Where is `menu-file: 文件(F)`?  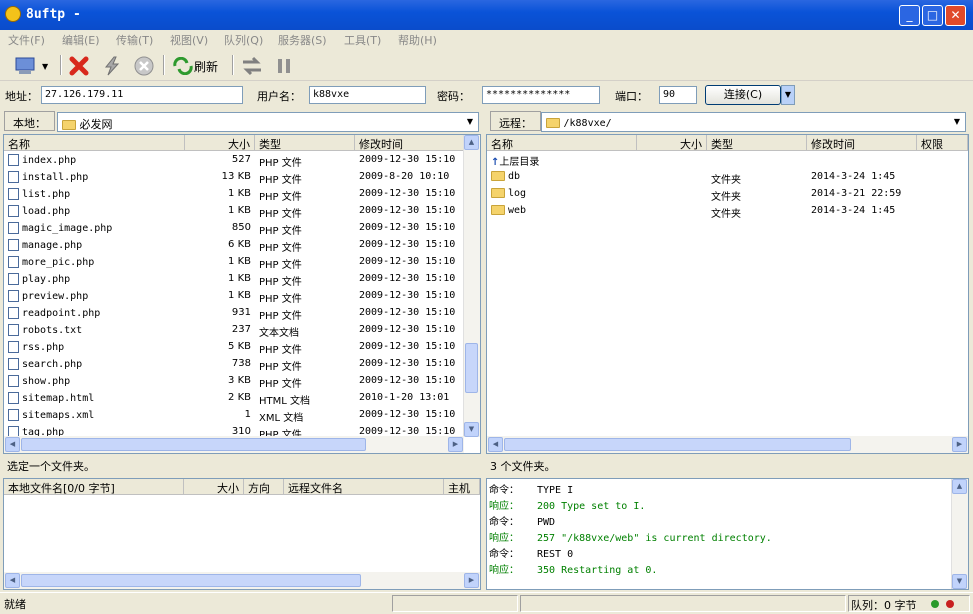 menu-file: 文件(F) is located at coordinates (26, 40).